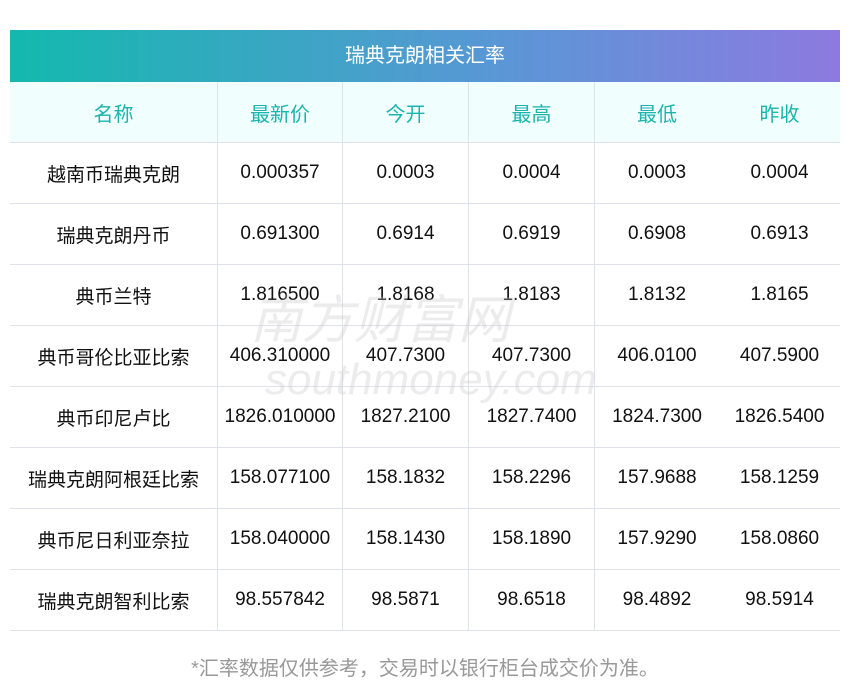 This screenshot has width=850, height=697. Describe the element at coordinates (280, 600) in the screenshot. I see `cell-latest: 98.557842` at that location.